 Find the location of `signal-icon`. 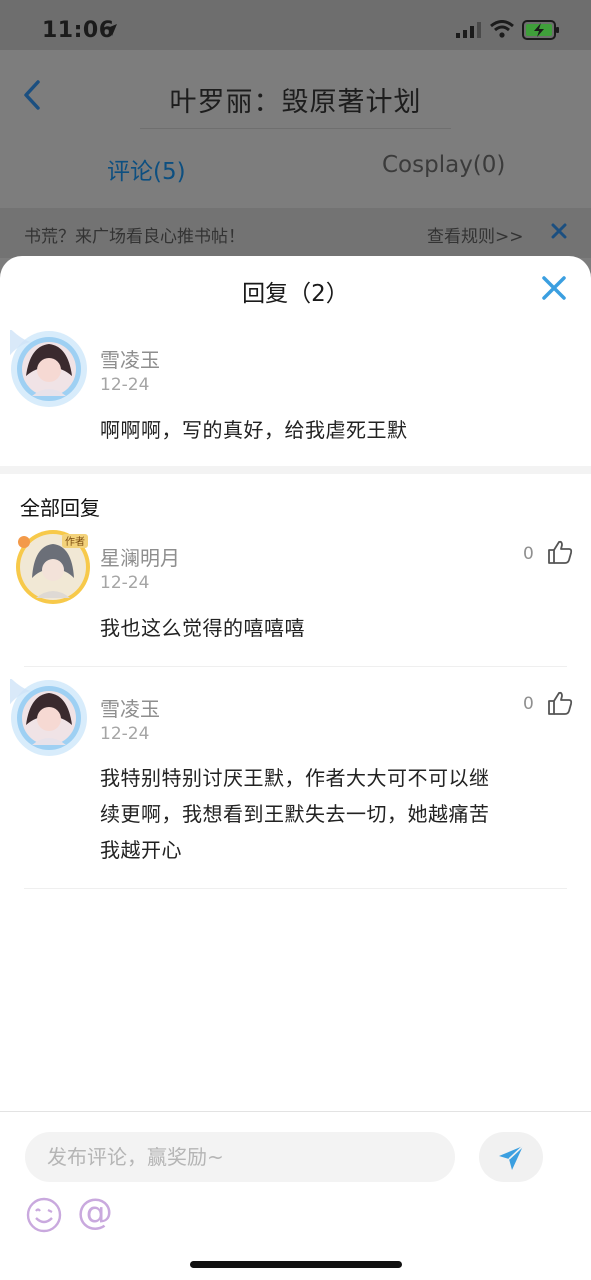

signal-icon is located at coordinates (469, 32).